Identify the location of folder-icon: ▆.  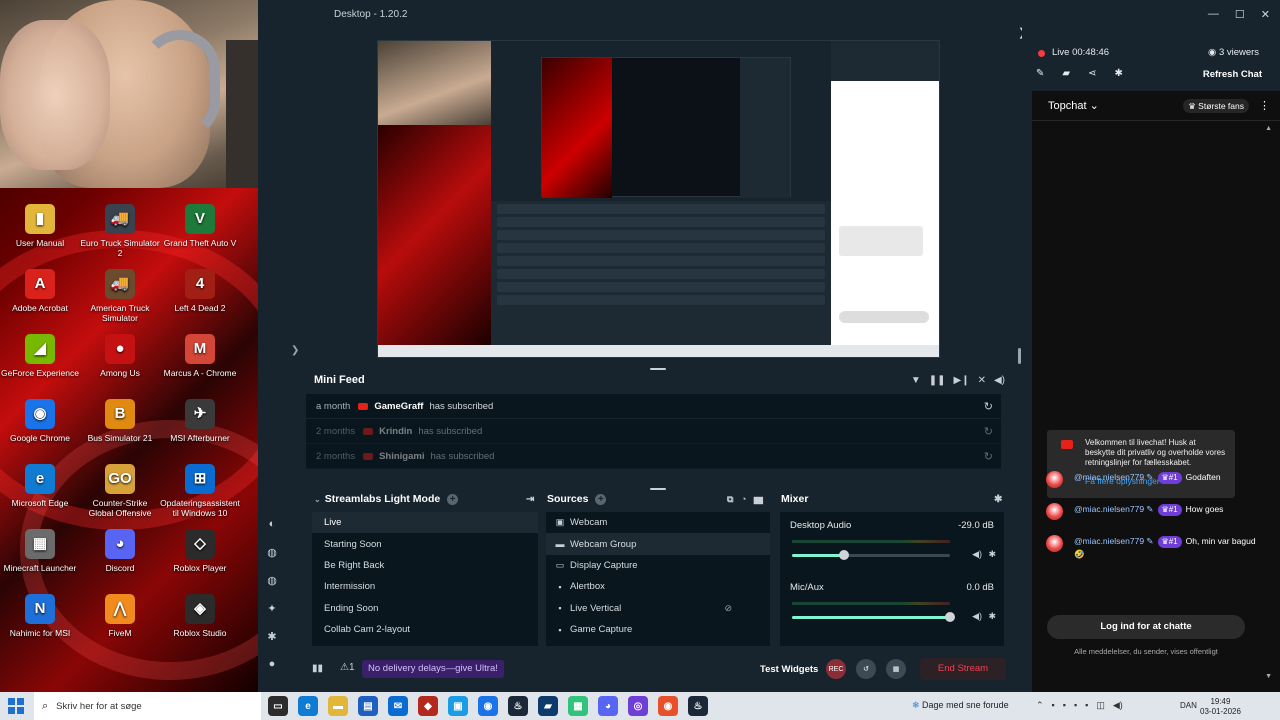
(758, 499).